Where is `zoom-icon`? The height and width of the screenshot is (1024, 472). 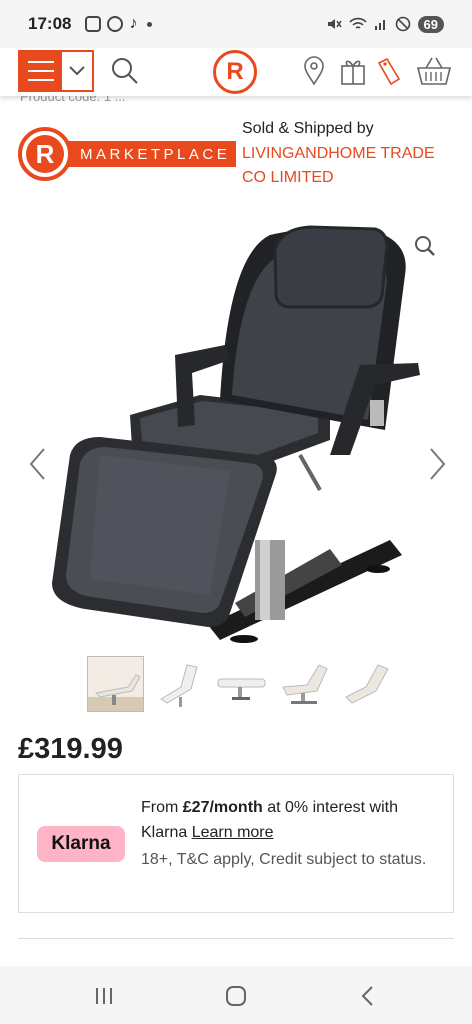 zoom-icon is located at coordinates (425, 246).